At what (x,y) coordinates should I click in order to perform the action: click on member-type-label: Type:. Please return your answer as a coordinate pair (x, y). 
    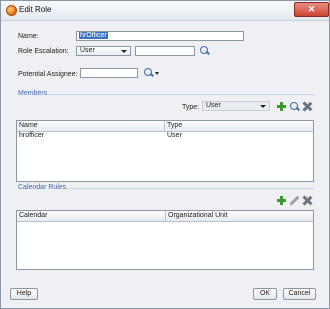
    Looking at the image, I should click on (191, 107).